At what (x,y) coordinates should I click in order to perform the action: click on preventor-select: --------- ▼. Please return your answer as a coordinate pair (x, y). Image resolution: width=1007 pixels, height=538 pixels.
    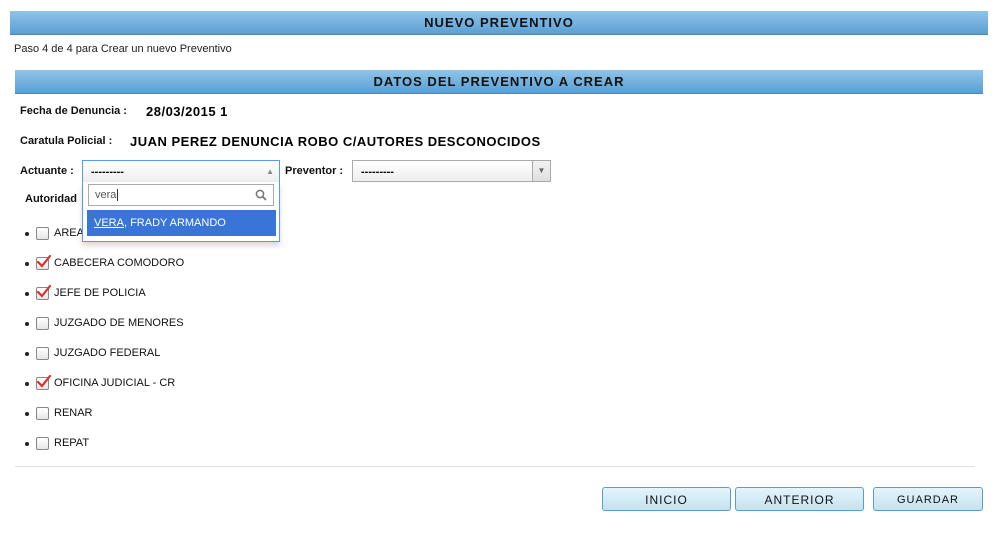
    Looking at the image, I should click on (451, 171).